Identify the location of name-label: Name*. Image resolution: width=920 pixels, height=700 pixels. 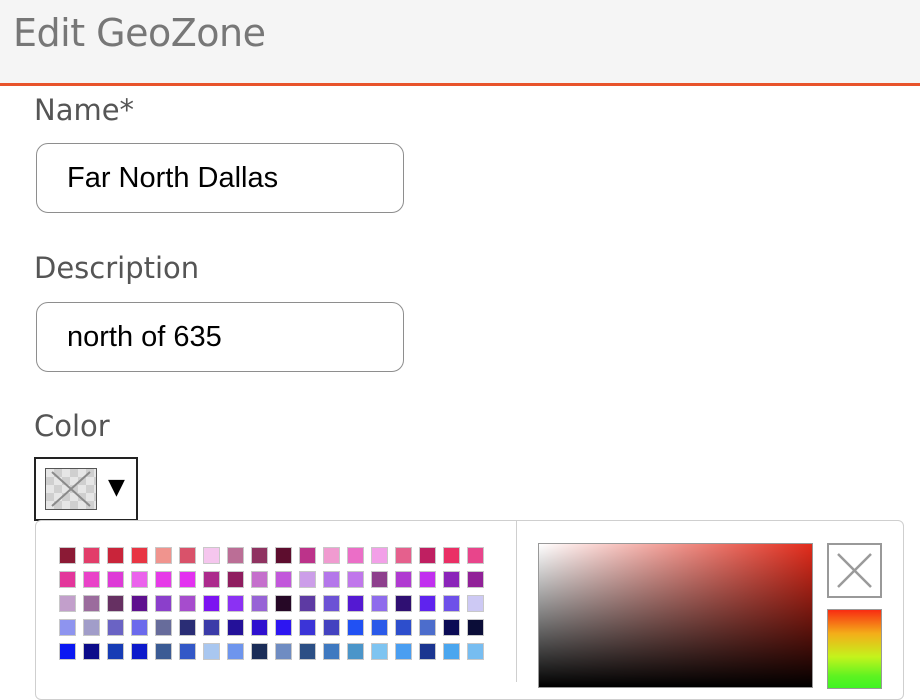
(84, 110).